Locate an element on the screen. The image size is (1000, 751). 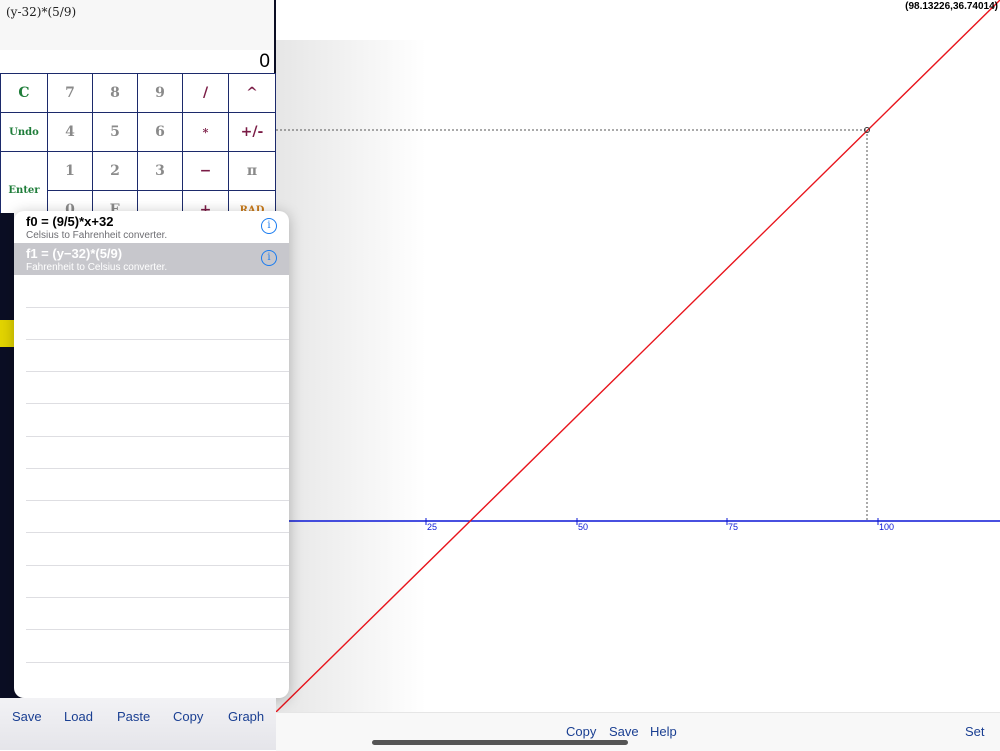
function-formula: f0 = (9/5)*x+32 is located at coordinates (70, 221).